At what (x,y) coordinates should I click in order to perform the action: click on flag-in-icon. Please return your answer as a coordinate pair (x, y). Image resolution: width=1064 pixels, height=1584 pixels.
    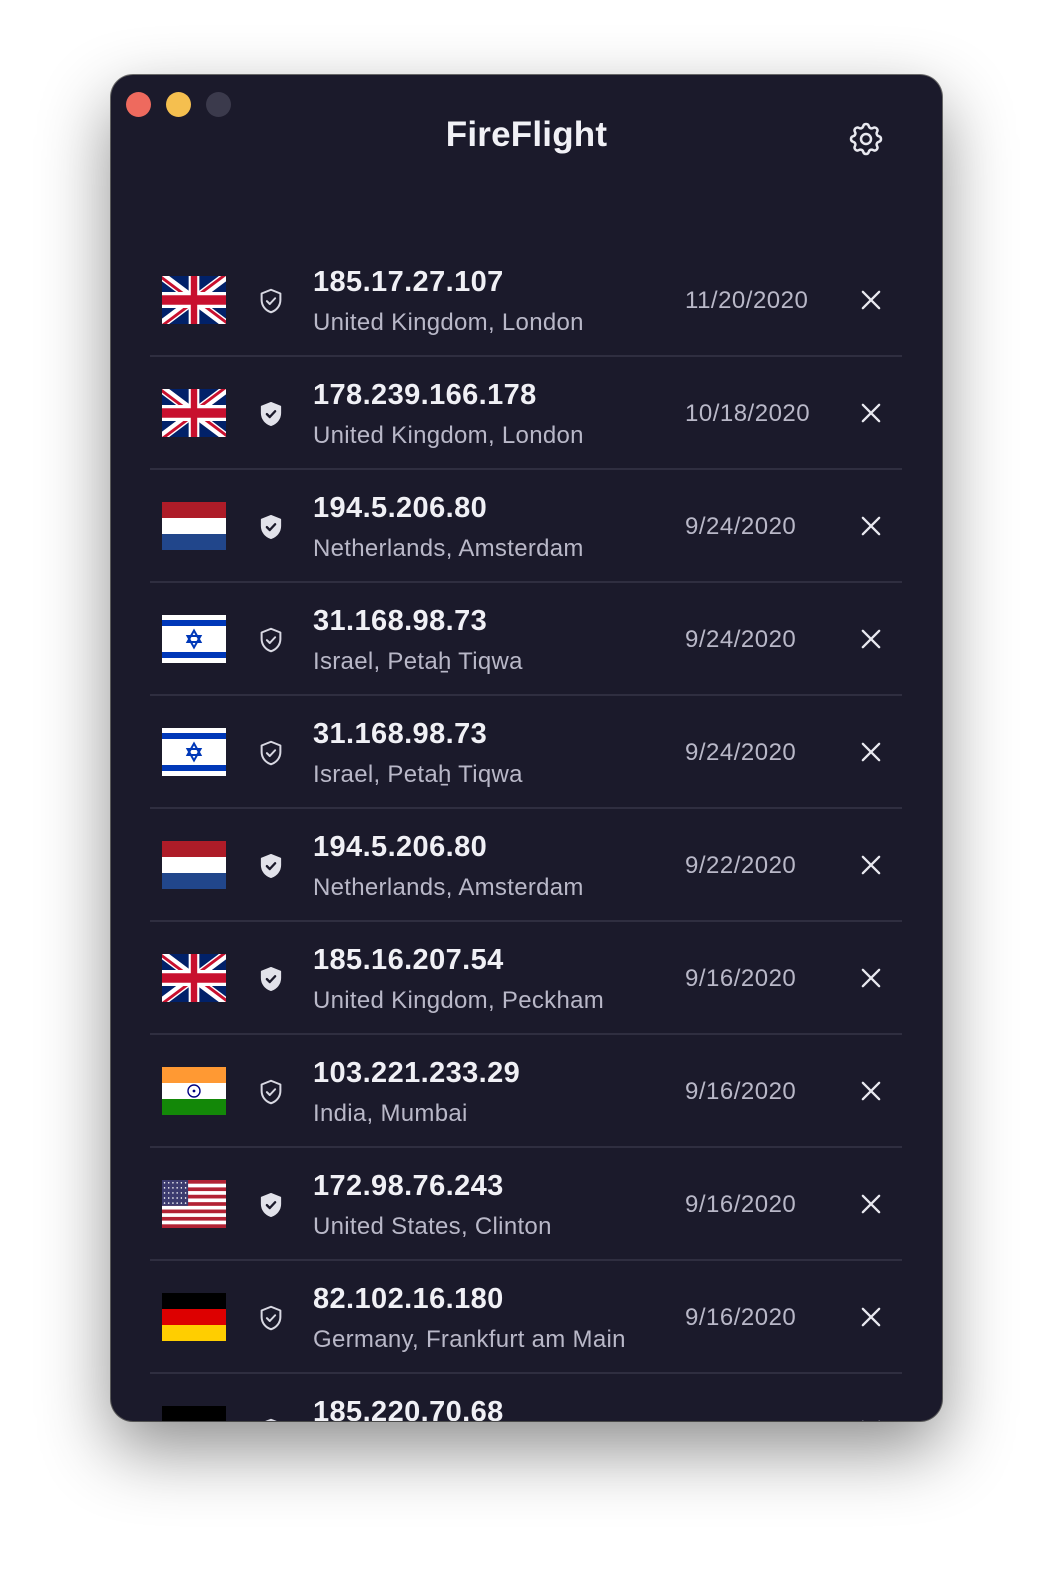
    Looking at the image, I should click on (194, 1091).